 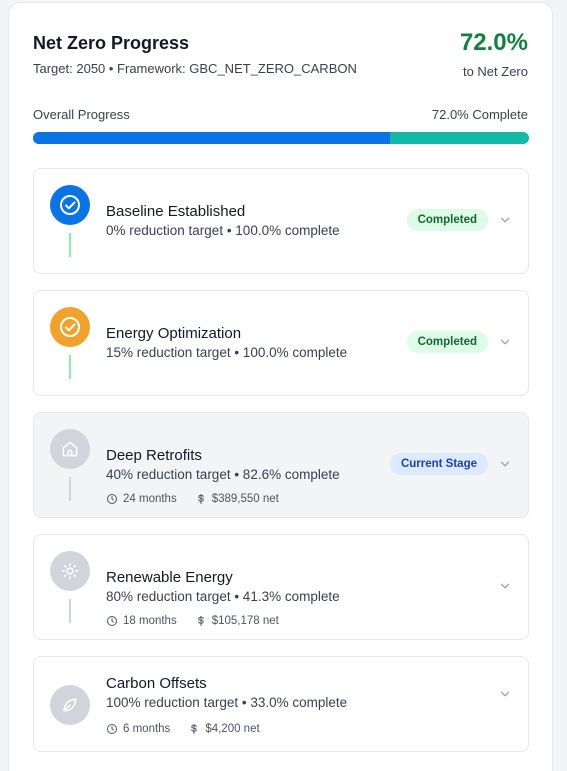 What do you see at coordinates (147, 729) in the screenshot?
I see `stage-duration: 6 months` at bounding box center [147, 729].